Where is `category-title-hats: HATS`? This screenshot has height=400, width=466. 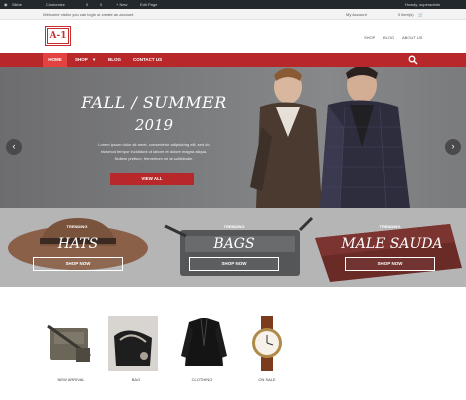
category-title-hats: HATS is located at coordinates (78, 244).